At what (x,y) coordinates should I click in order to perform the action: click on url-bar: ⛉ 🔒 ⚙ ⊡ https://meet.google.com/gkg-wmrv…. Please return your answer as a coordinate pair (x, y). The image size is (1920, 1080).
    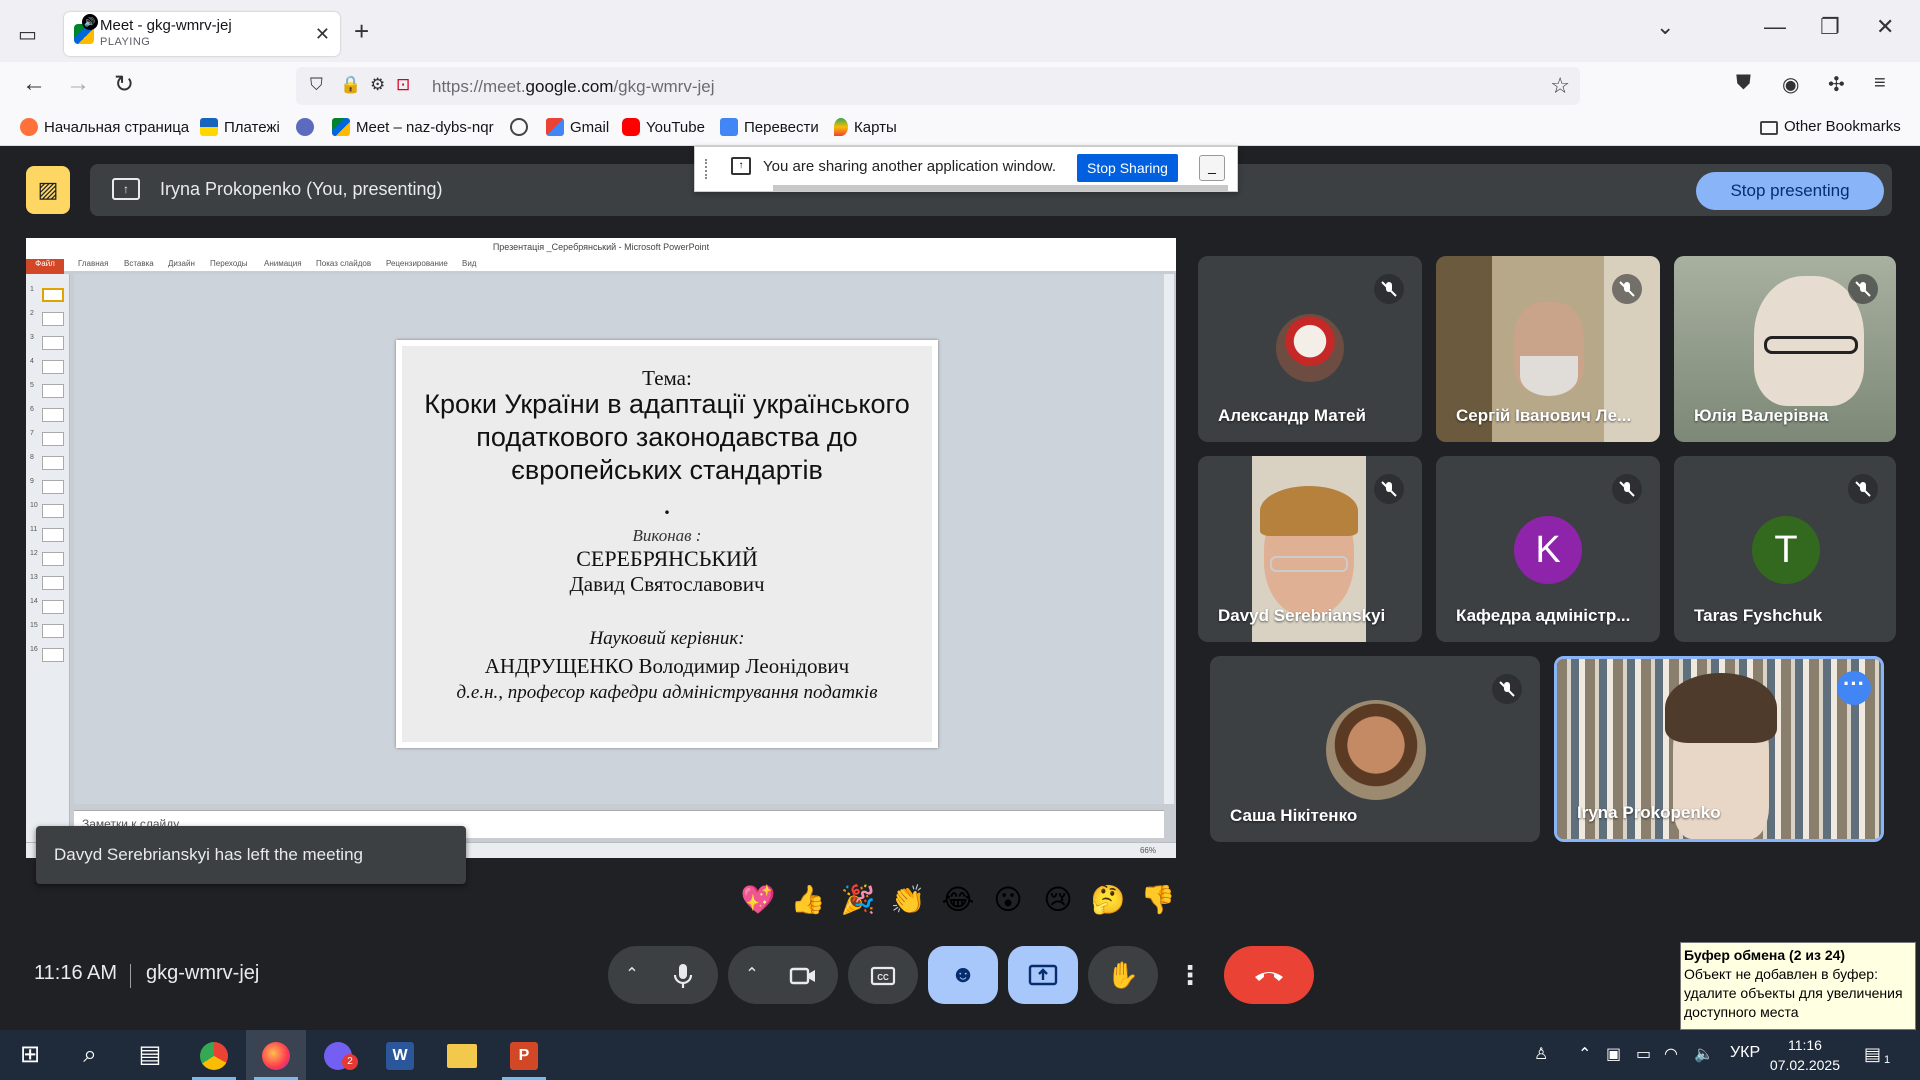
    Looking at the image, I should click on (938, 86).